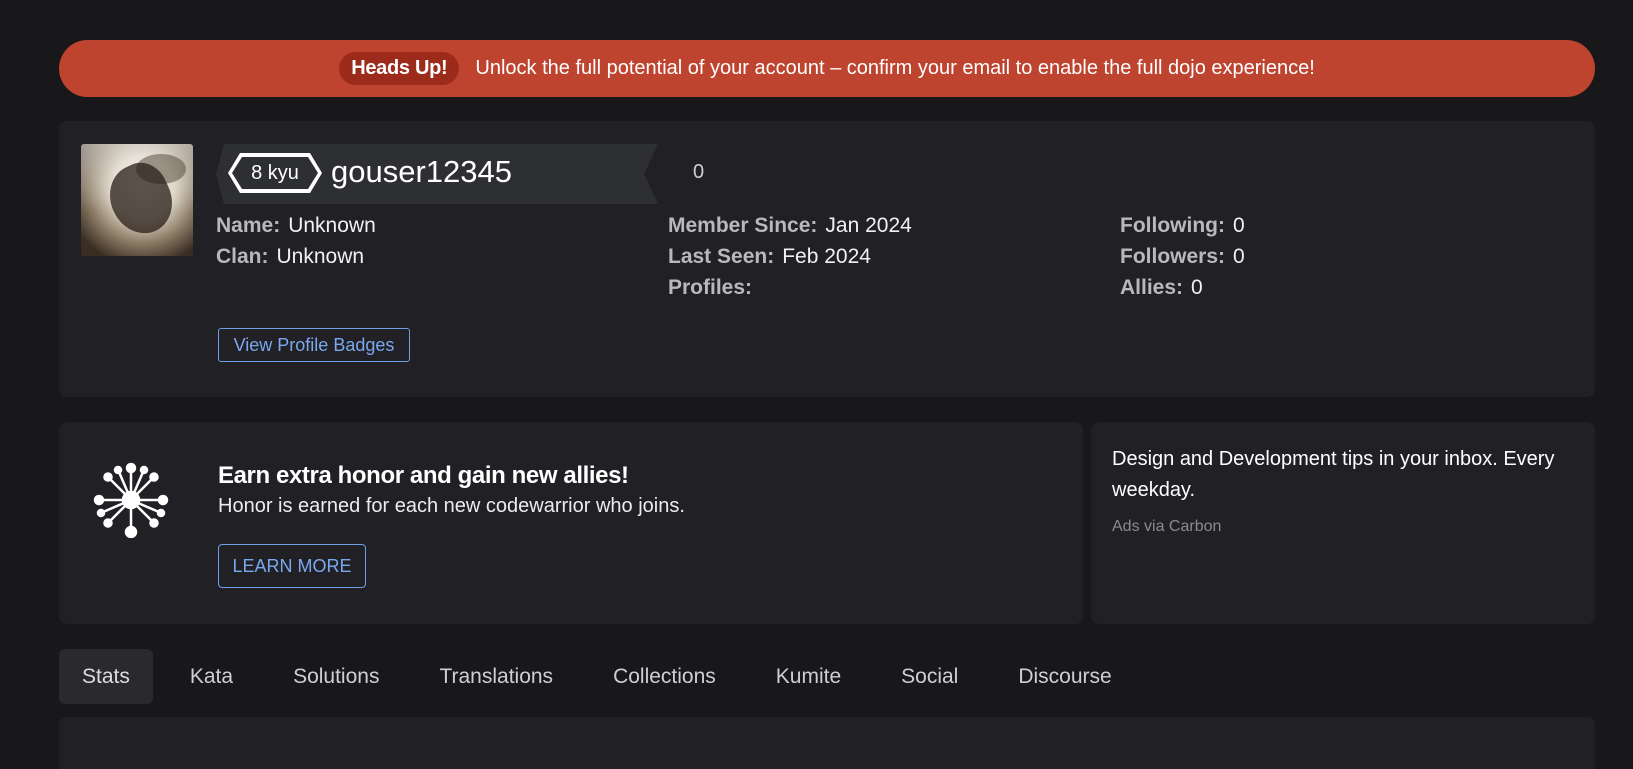 The height and width of the screenshot is (769, 1633). I want to click on profiles-label: Profiles:, so click(710, 287).